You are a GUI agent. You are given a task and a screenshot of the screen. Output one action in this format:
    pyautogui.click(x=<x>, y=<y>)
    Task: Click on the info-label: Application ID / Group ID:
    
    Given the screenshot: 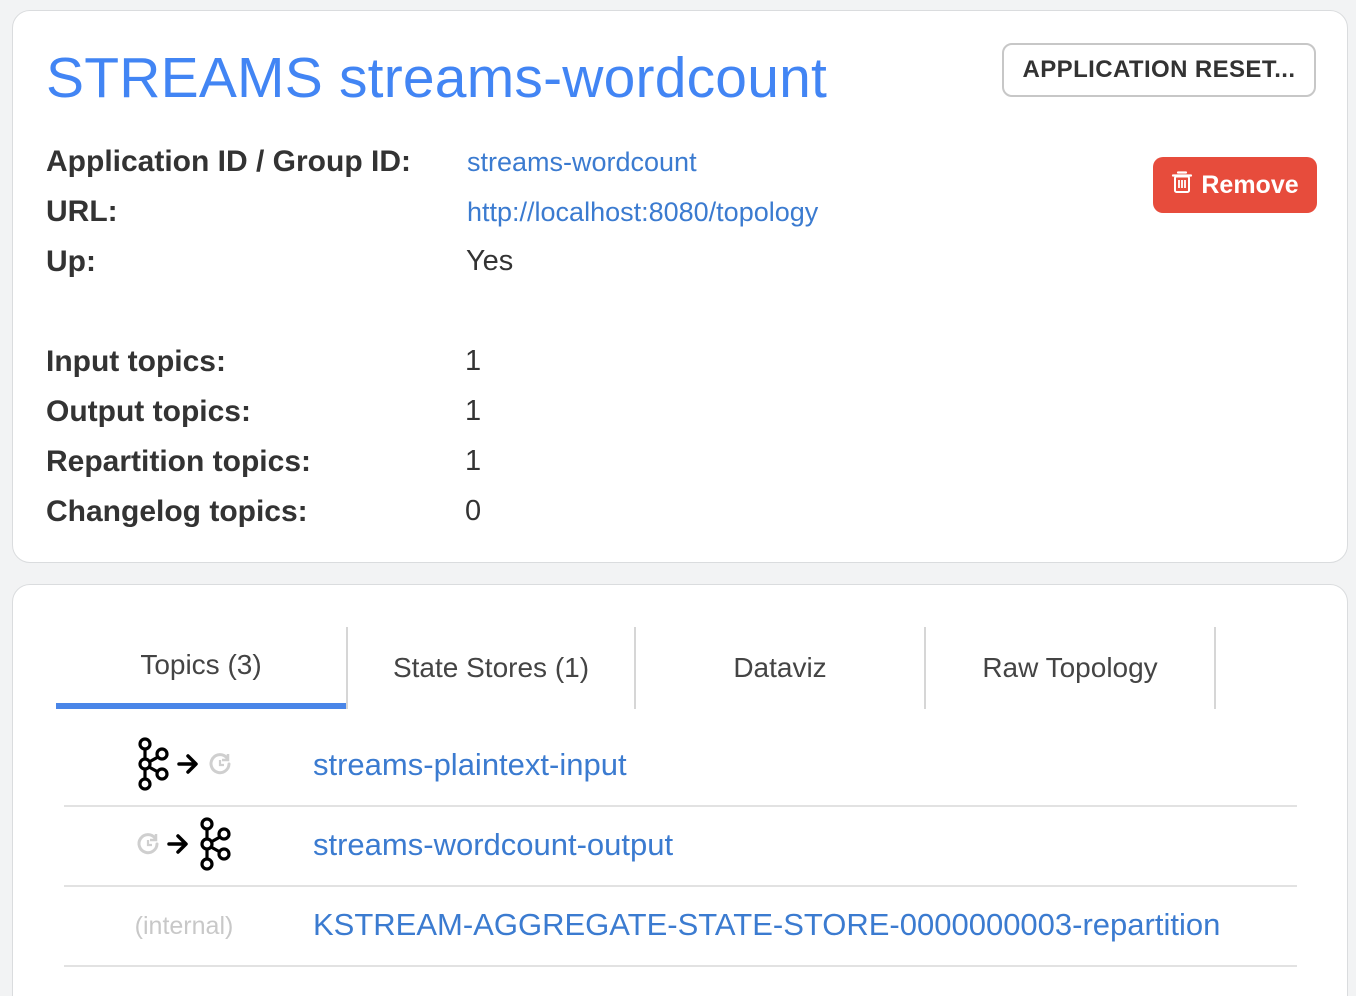 What is the action you would take?
    pyautogui.click(x=228, y=161)
    